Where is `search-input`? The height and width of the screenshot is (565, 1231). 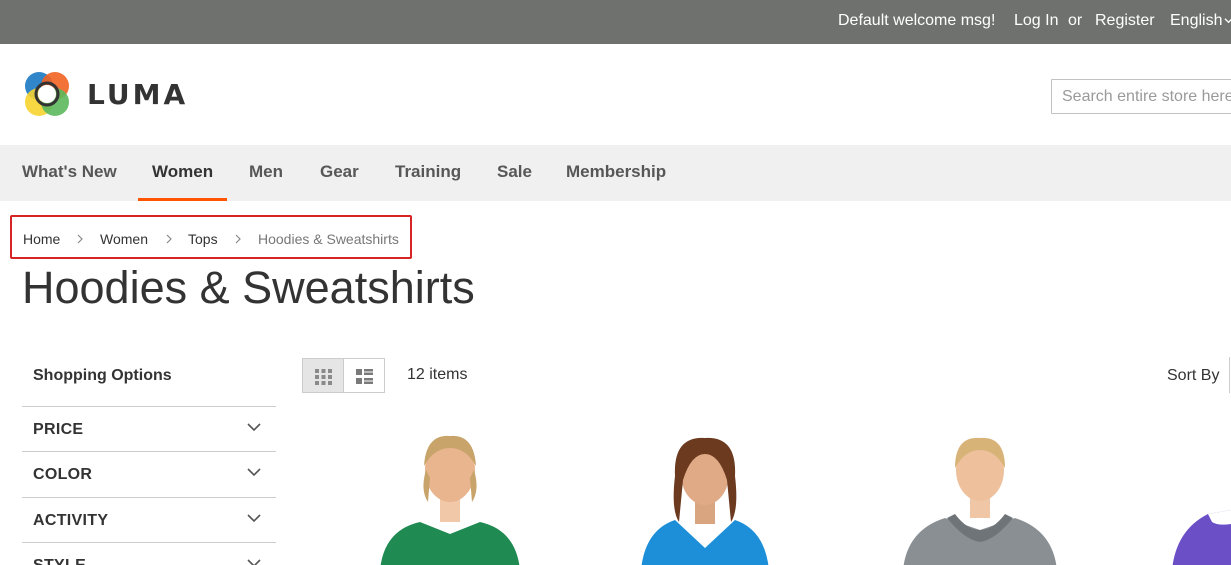
search-input is located at coordinates (1141, 96).